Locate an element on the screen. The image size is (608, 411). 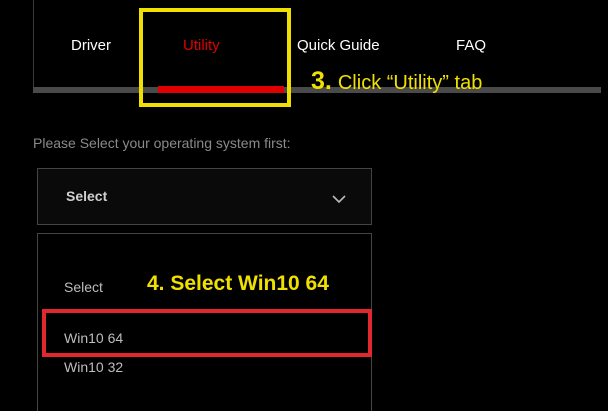
tab-faq: FAQ is located at coordinates (471, 45).